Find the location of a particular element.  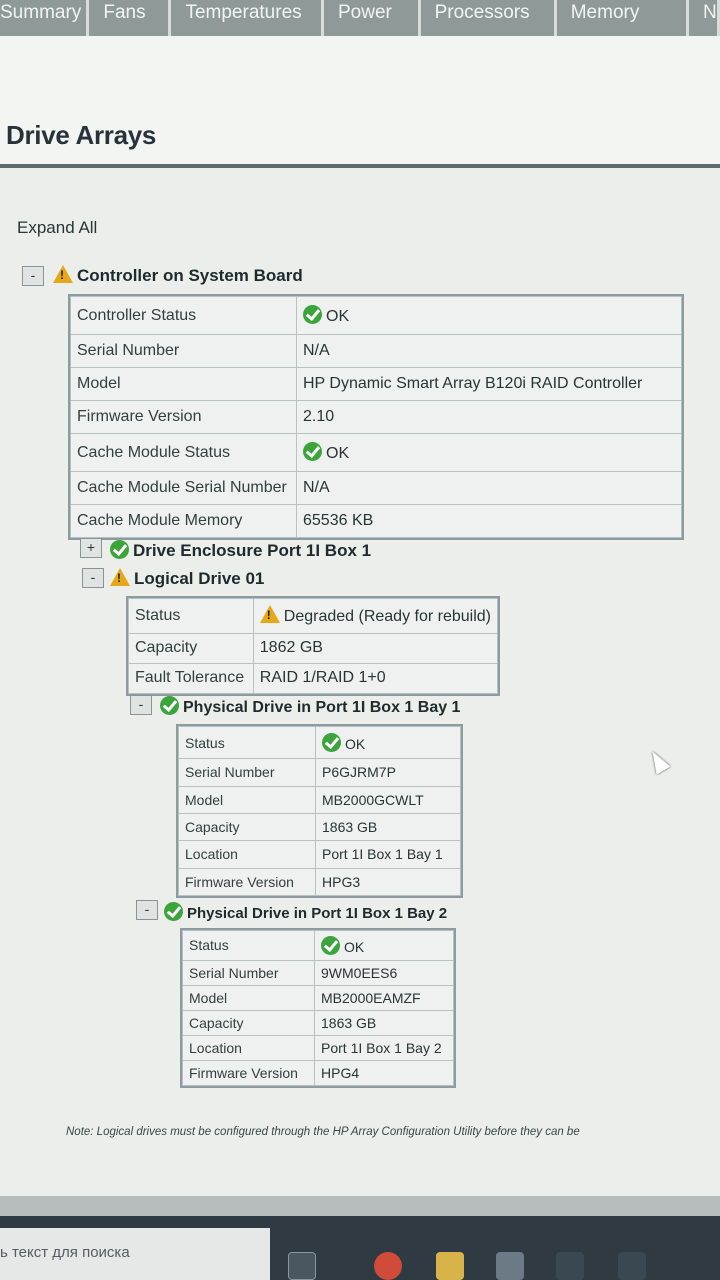

table-row: Firmware Version HPG3 is located at coordinates (319, 882).